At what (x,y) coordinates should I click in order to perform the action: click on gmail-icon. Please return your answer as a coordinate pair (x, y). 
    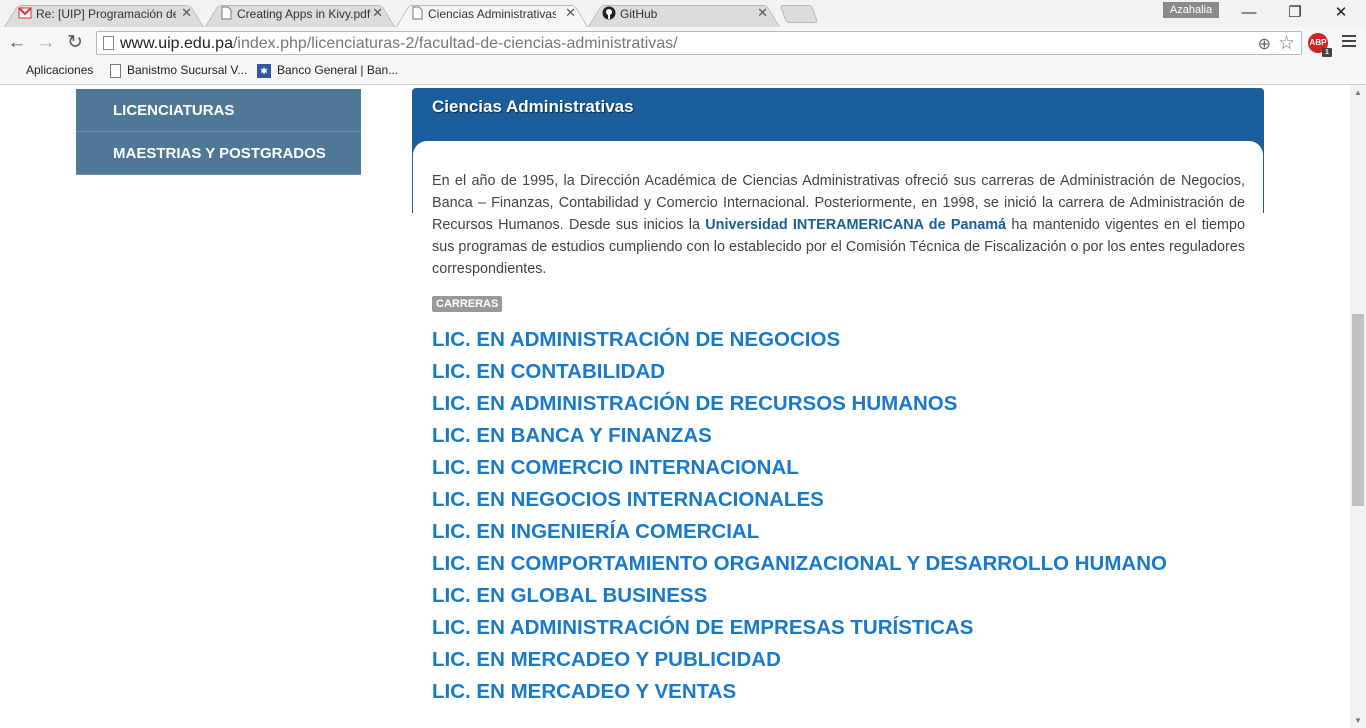
    Looking at the image, I should click on (25, 13).